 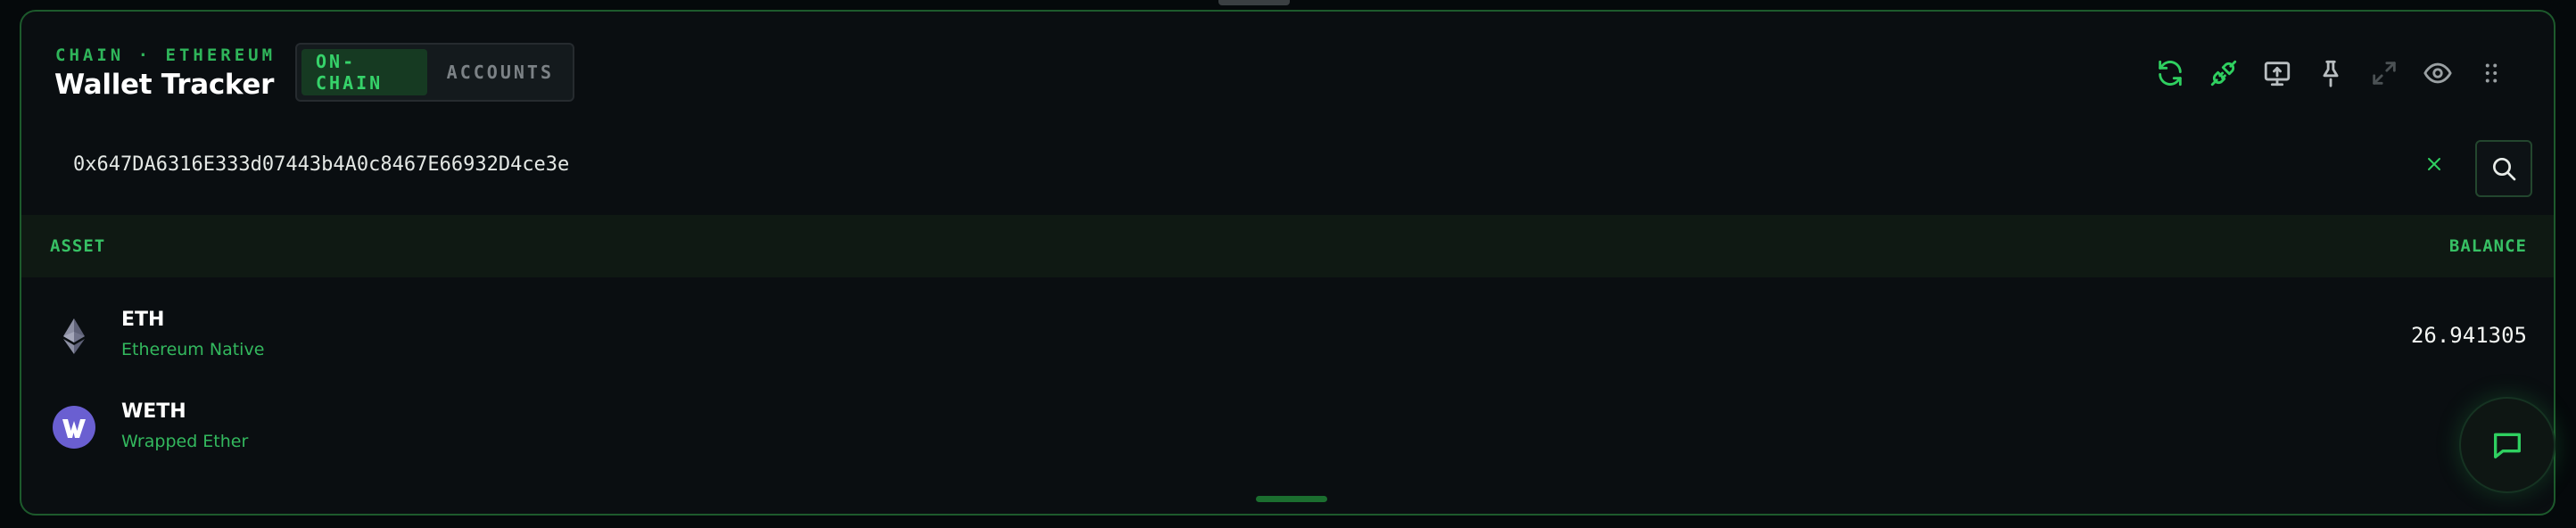 What do you see at coordinates (1291, 499) in the screenshot?
I see `resize-handle` at bounding box center [1291, 499].